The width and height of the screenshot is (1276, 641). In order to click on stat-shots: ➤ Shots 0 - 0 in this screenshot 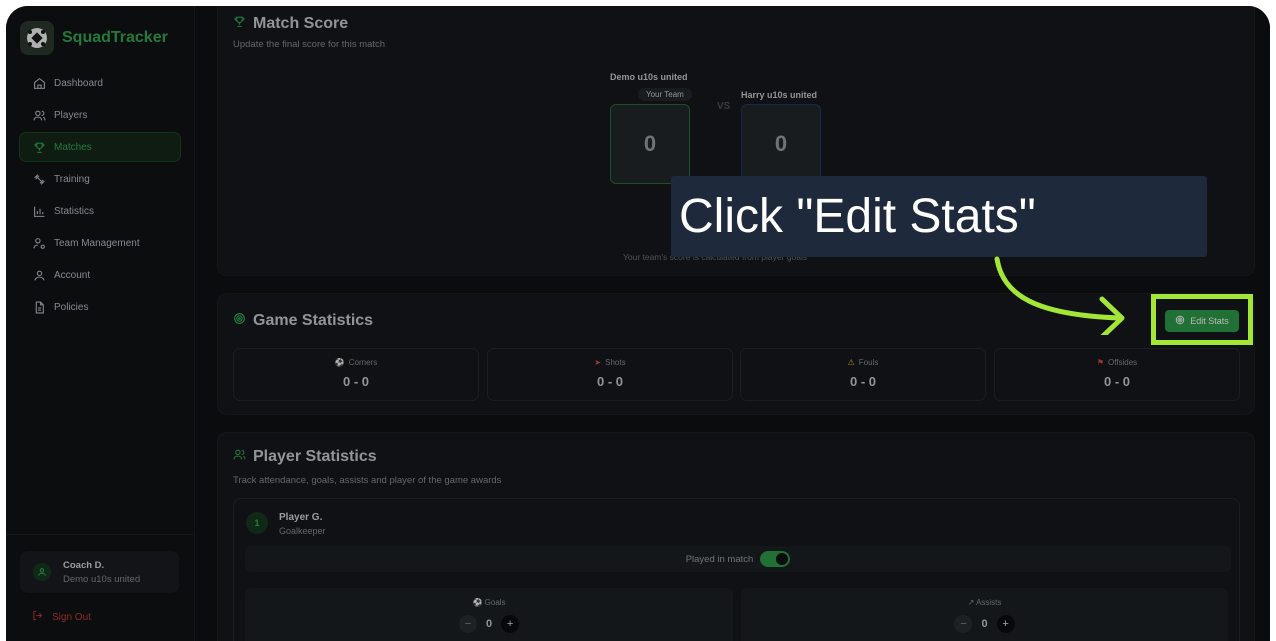, I will do `click(610, 374)`.